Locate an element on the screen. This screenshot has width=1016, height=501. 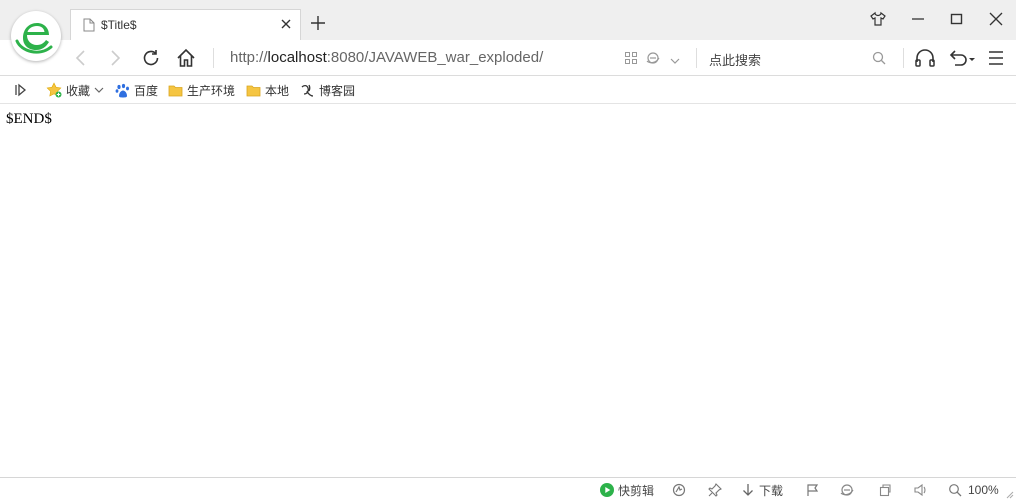
flag-icon is located at coordinates (815, 490).